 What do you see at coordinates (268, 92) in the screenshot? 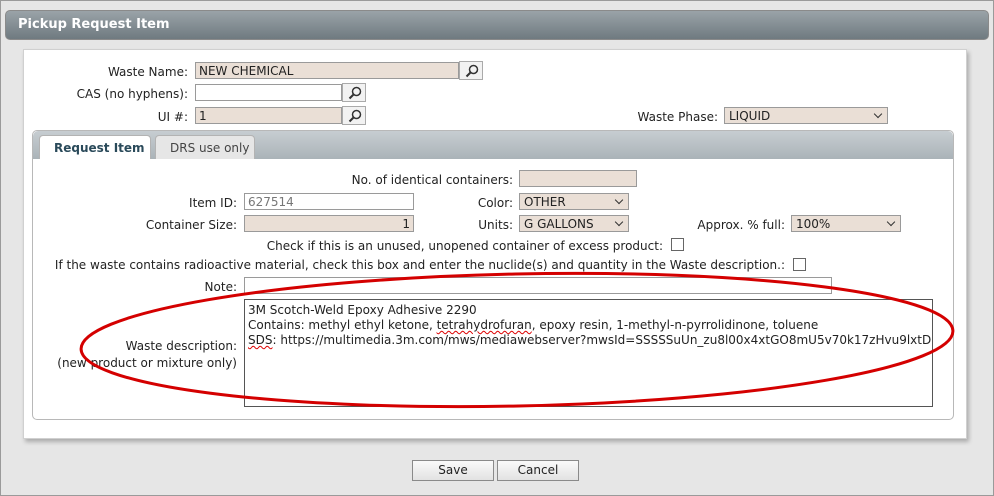
I see `cas-field` at bounding box center [268, 92].